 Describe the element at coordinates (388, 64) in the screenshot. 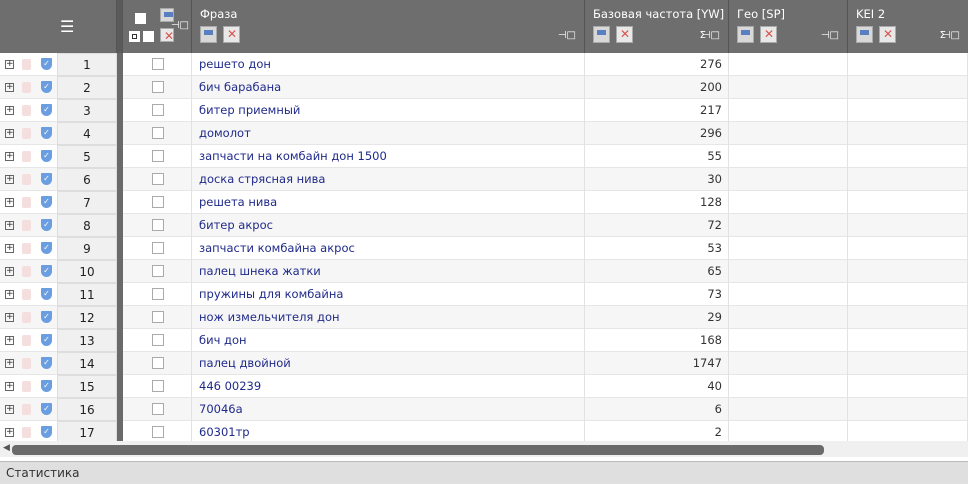

I see `phrase-cell: решето дон` at that location.